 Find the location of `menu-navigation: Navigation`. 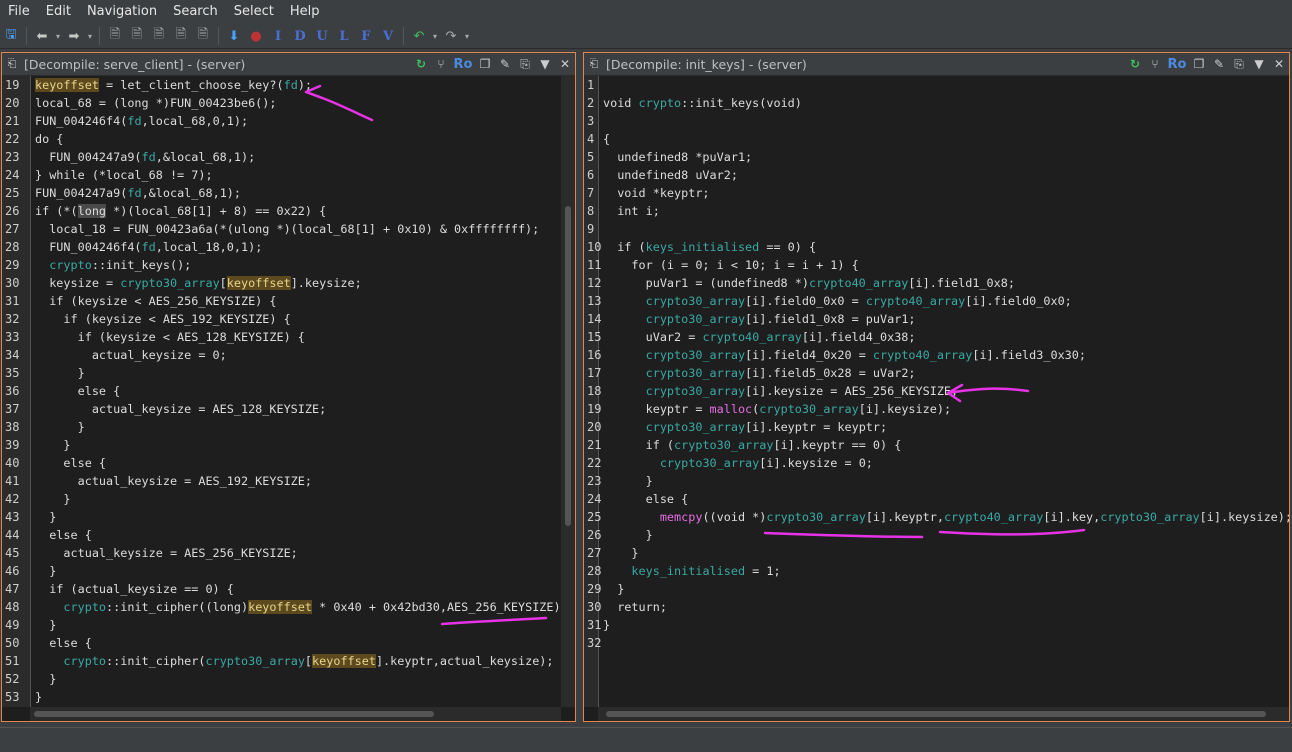

menu-navigation: Navigation is located at coordinates (122, 12).